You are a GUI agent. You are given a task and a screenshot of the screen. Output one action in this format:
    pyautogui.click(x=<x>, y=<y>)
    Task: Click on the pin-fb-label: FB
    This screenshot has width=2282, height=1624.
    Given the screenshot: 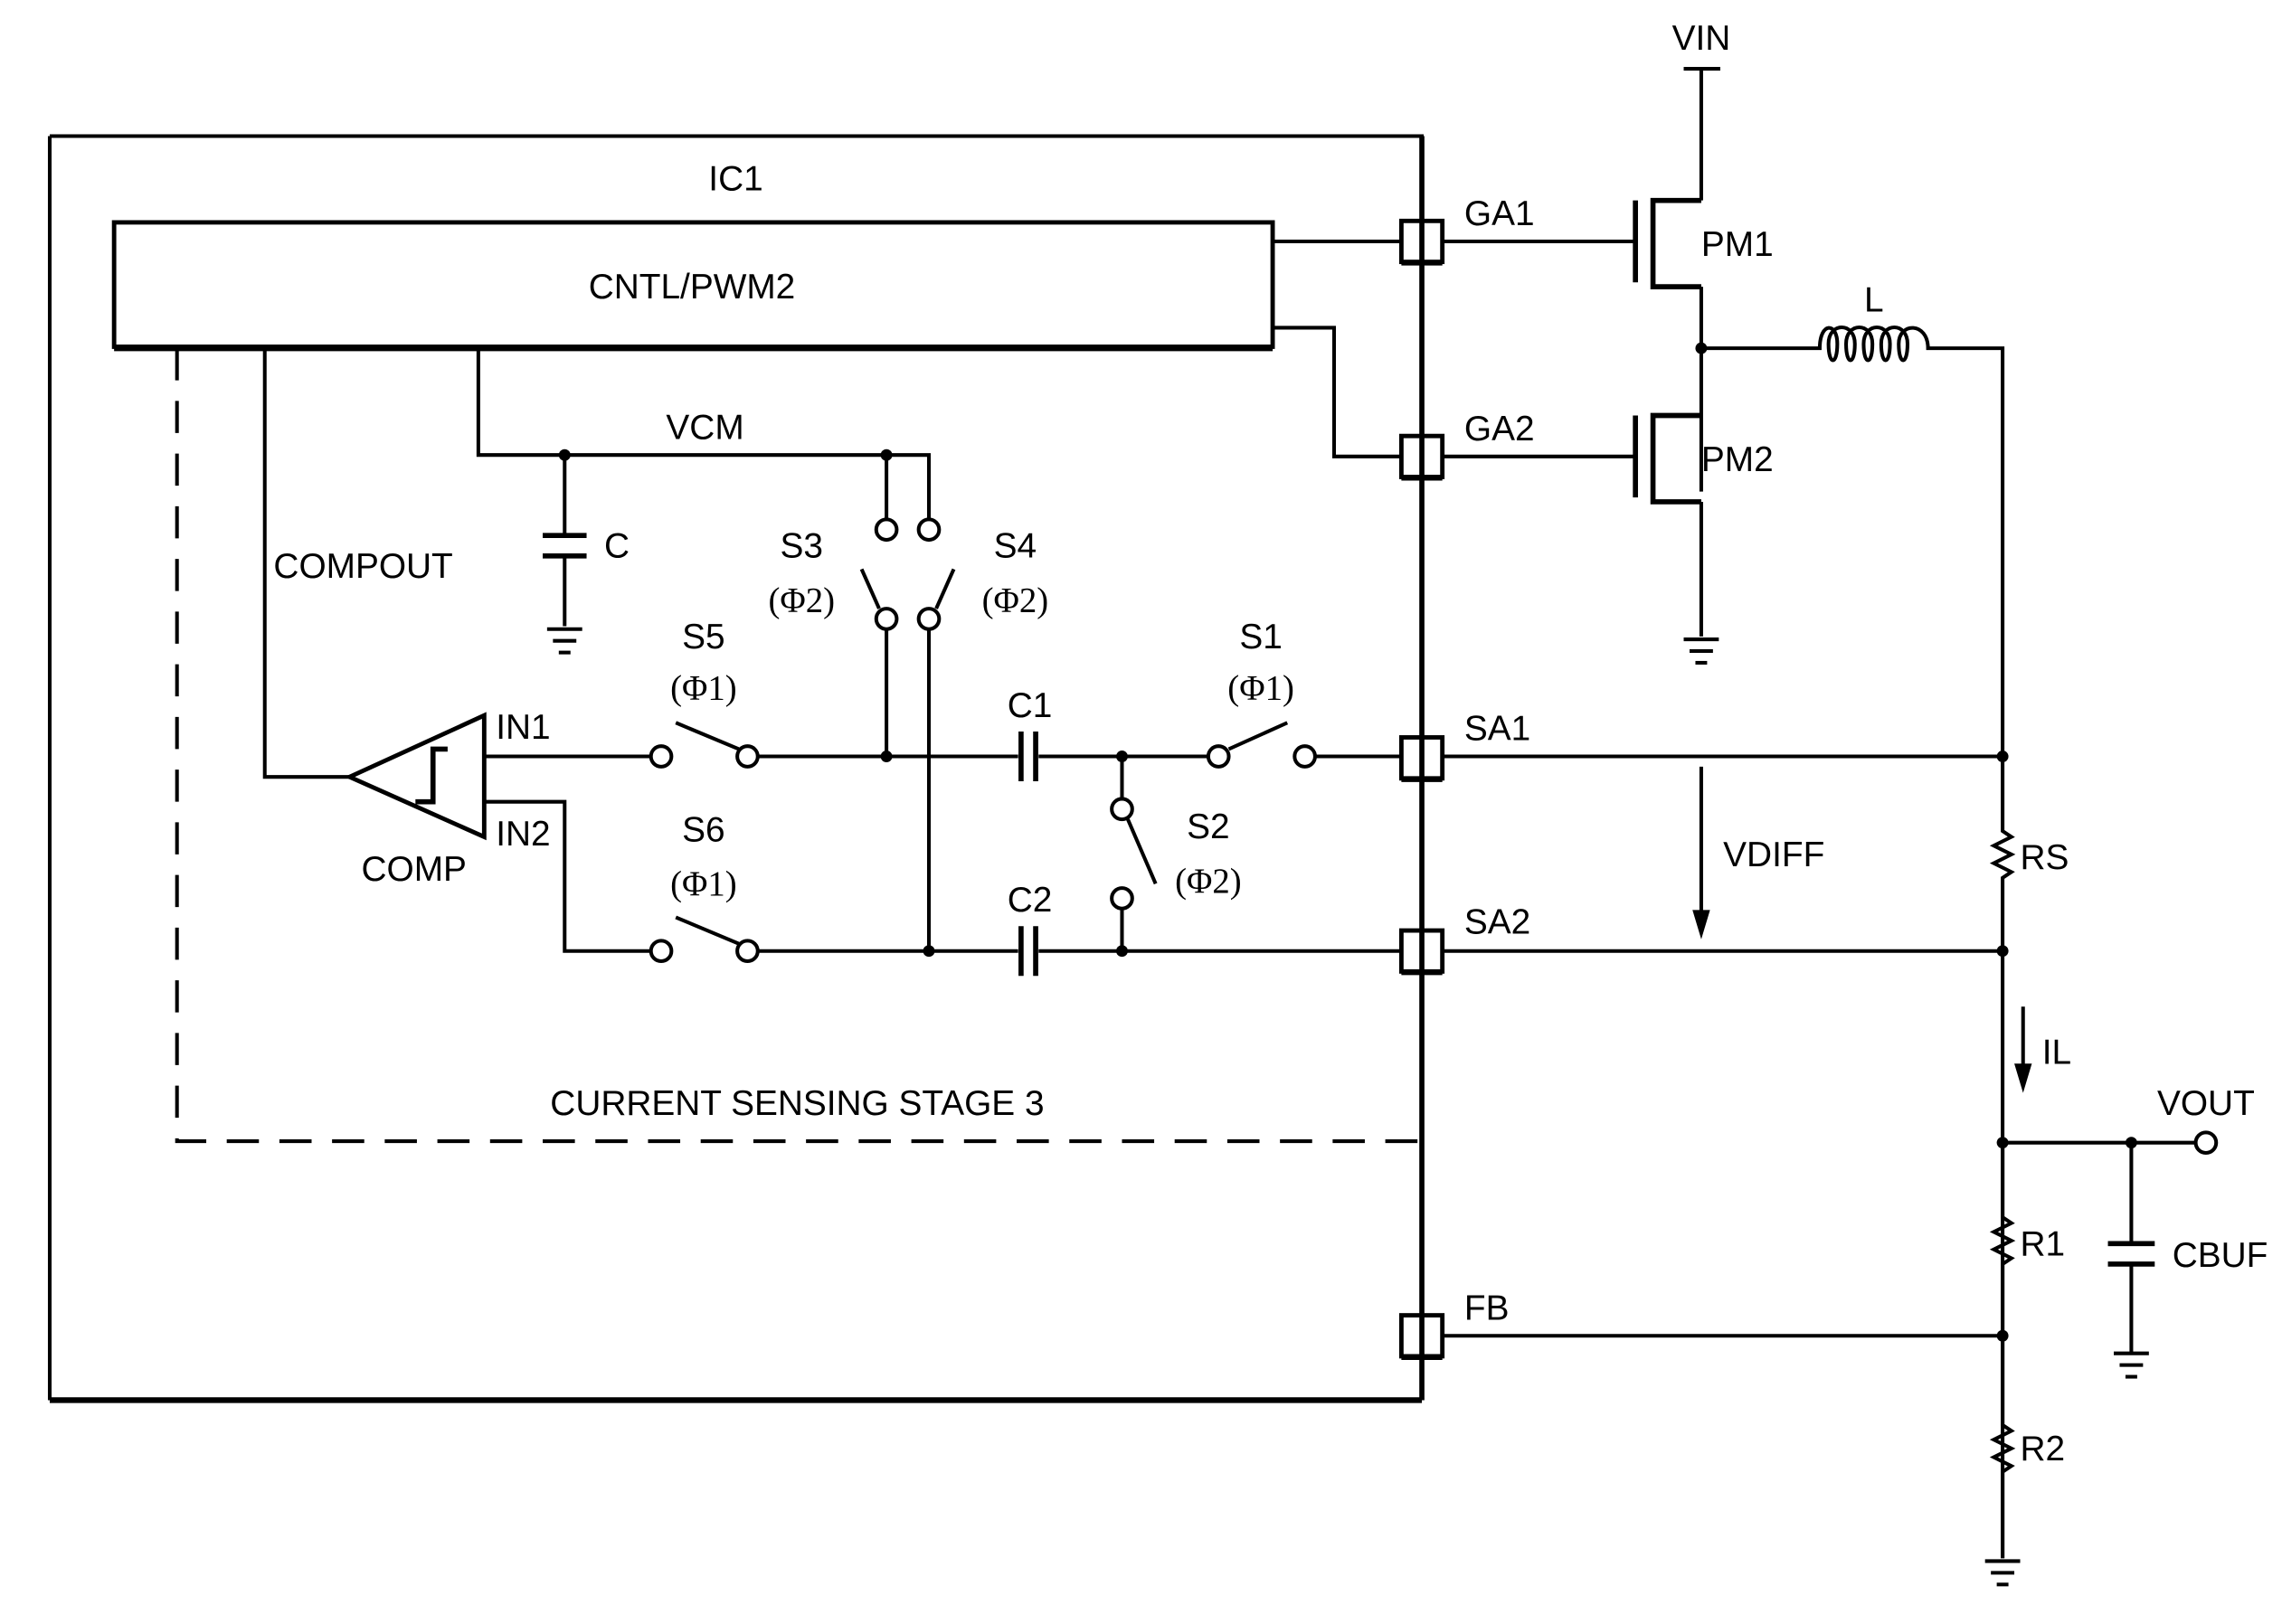 What is the action you would take?
    pyautogui.click(x=1487, y=1308)
    